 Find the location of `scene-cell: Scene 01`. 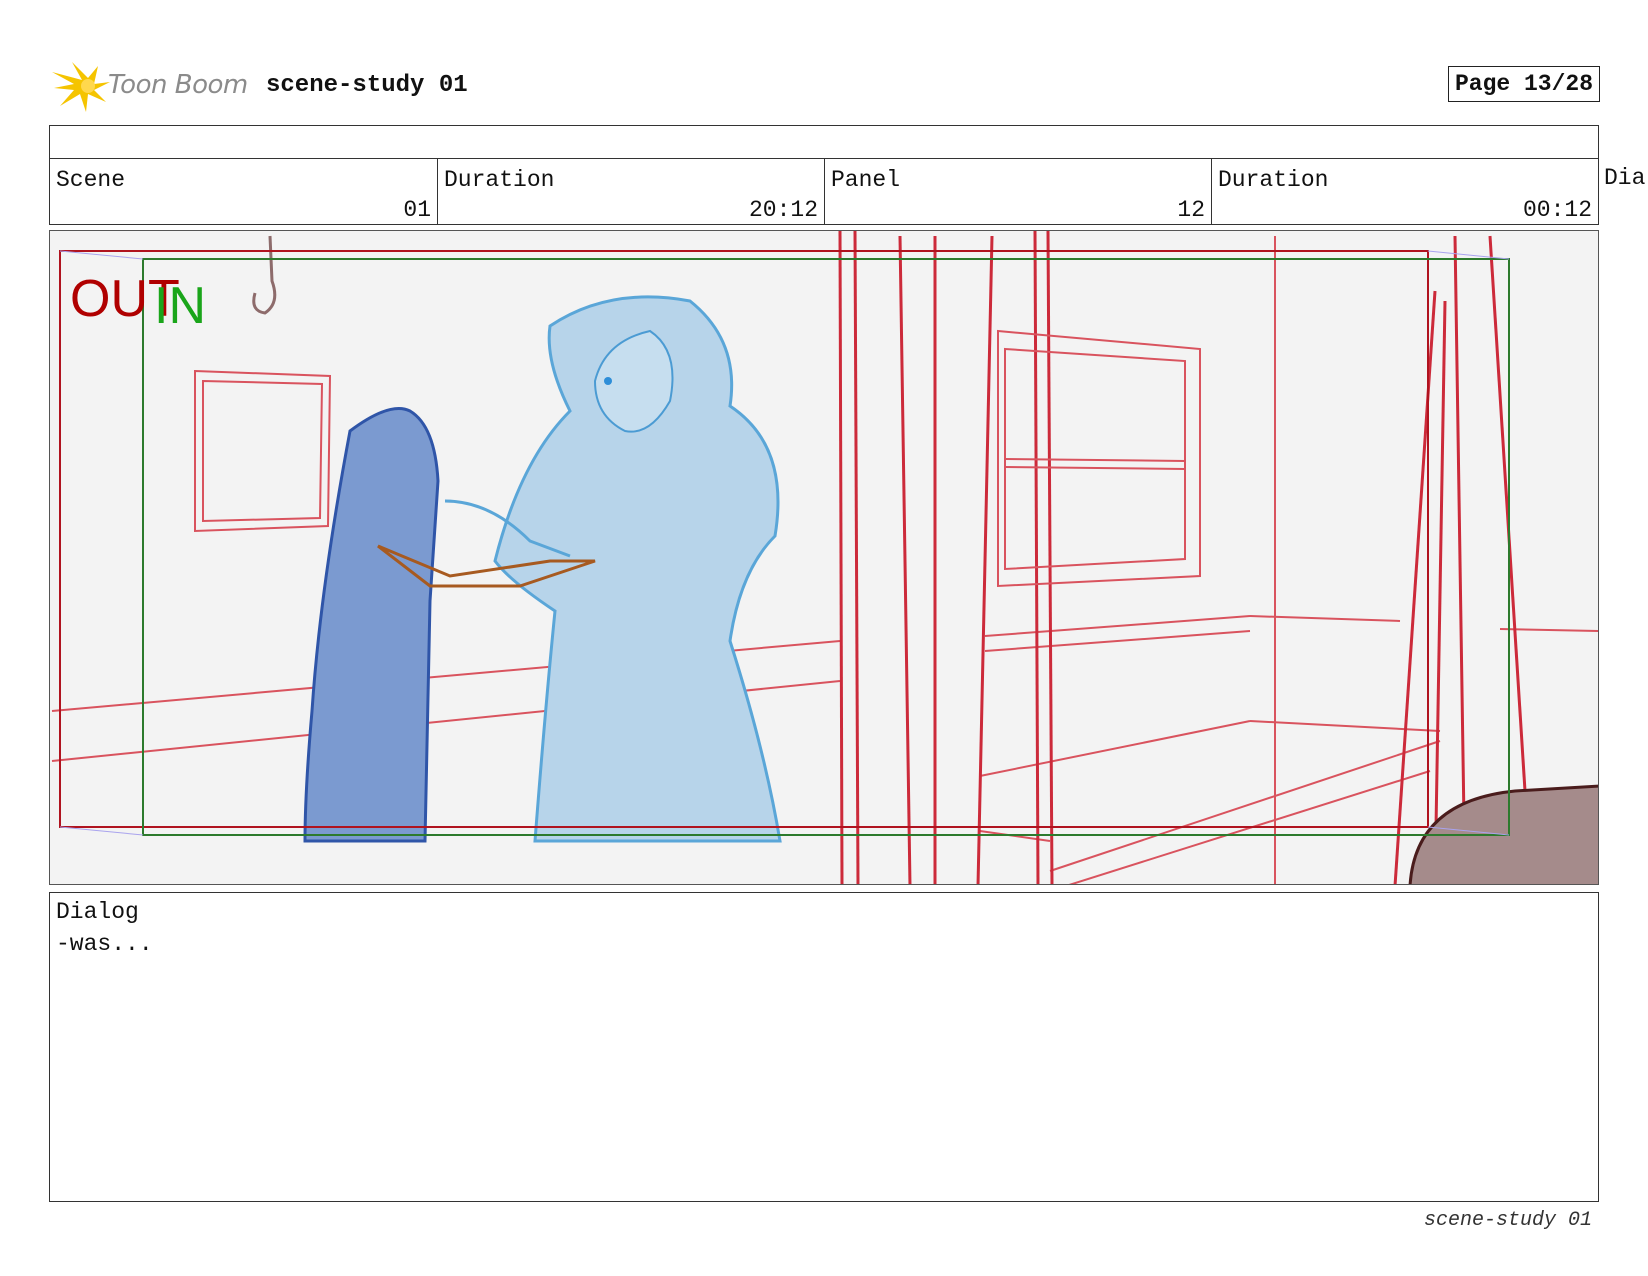

scene-cell: Scene 01 is located at coordinates (244, 192).